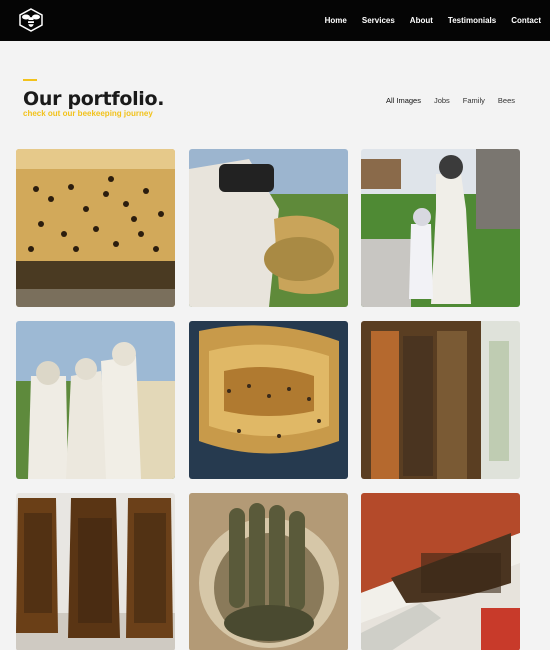 The image size is (550, 650). I want to click on beekeeper-with-child-photo, so click(440, 228).